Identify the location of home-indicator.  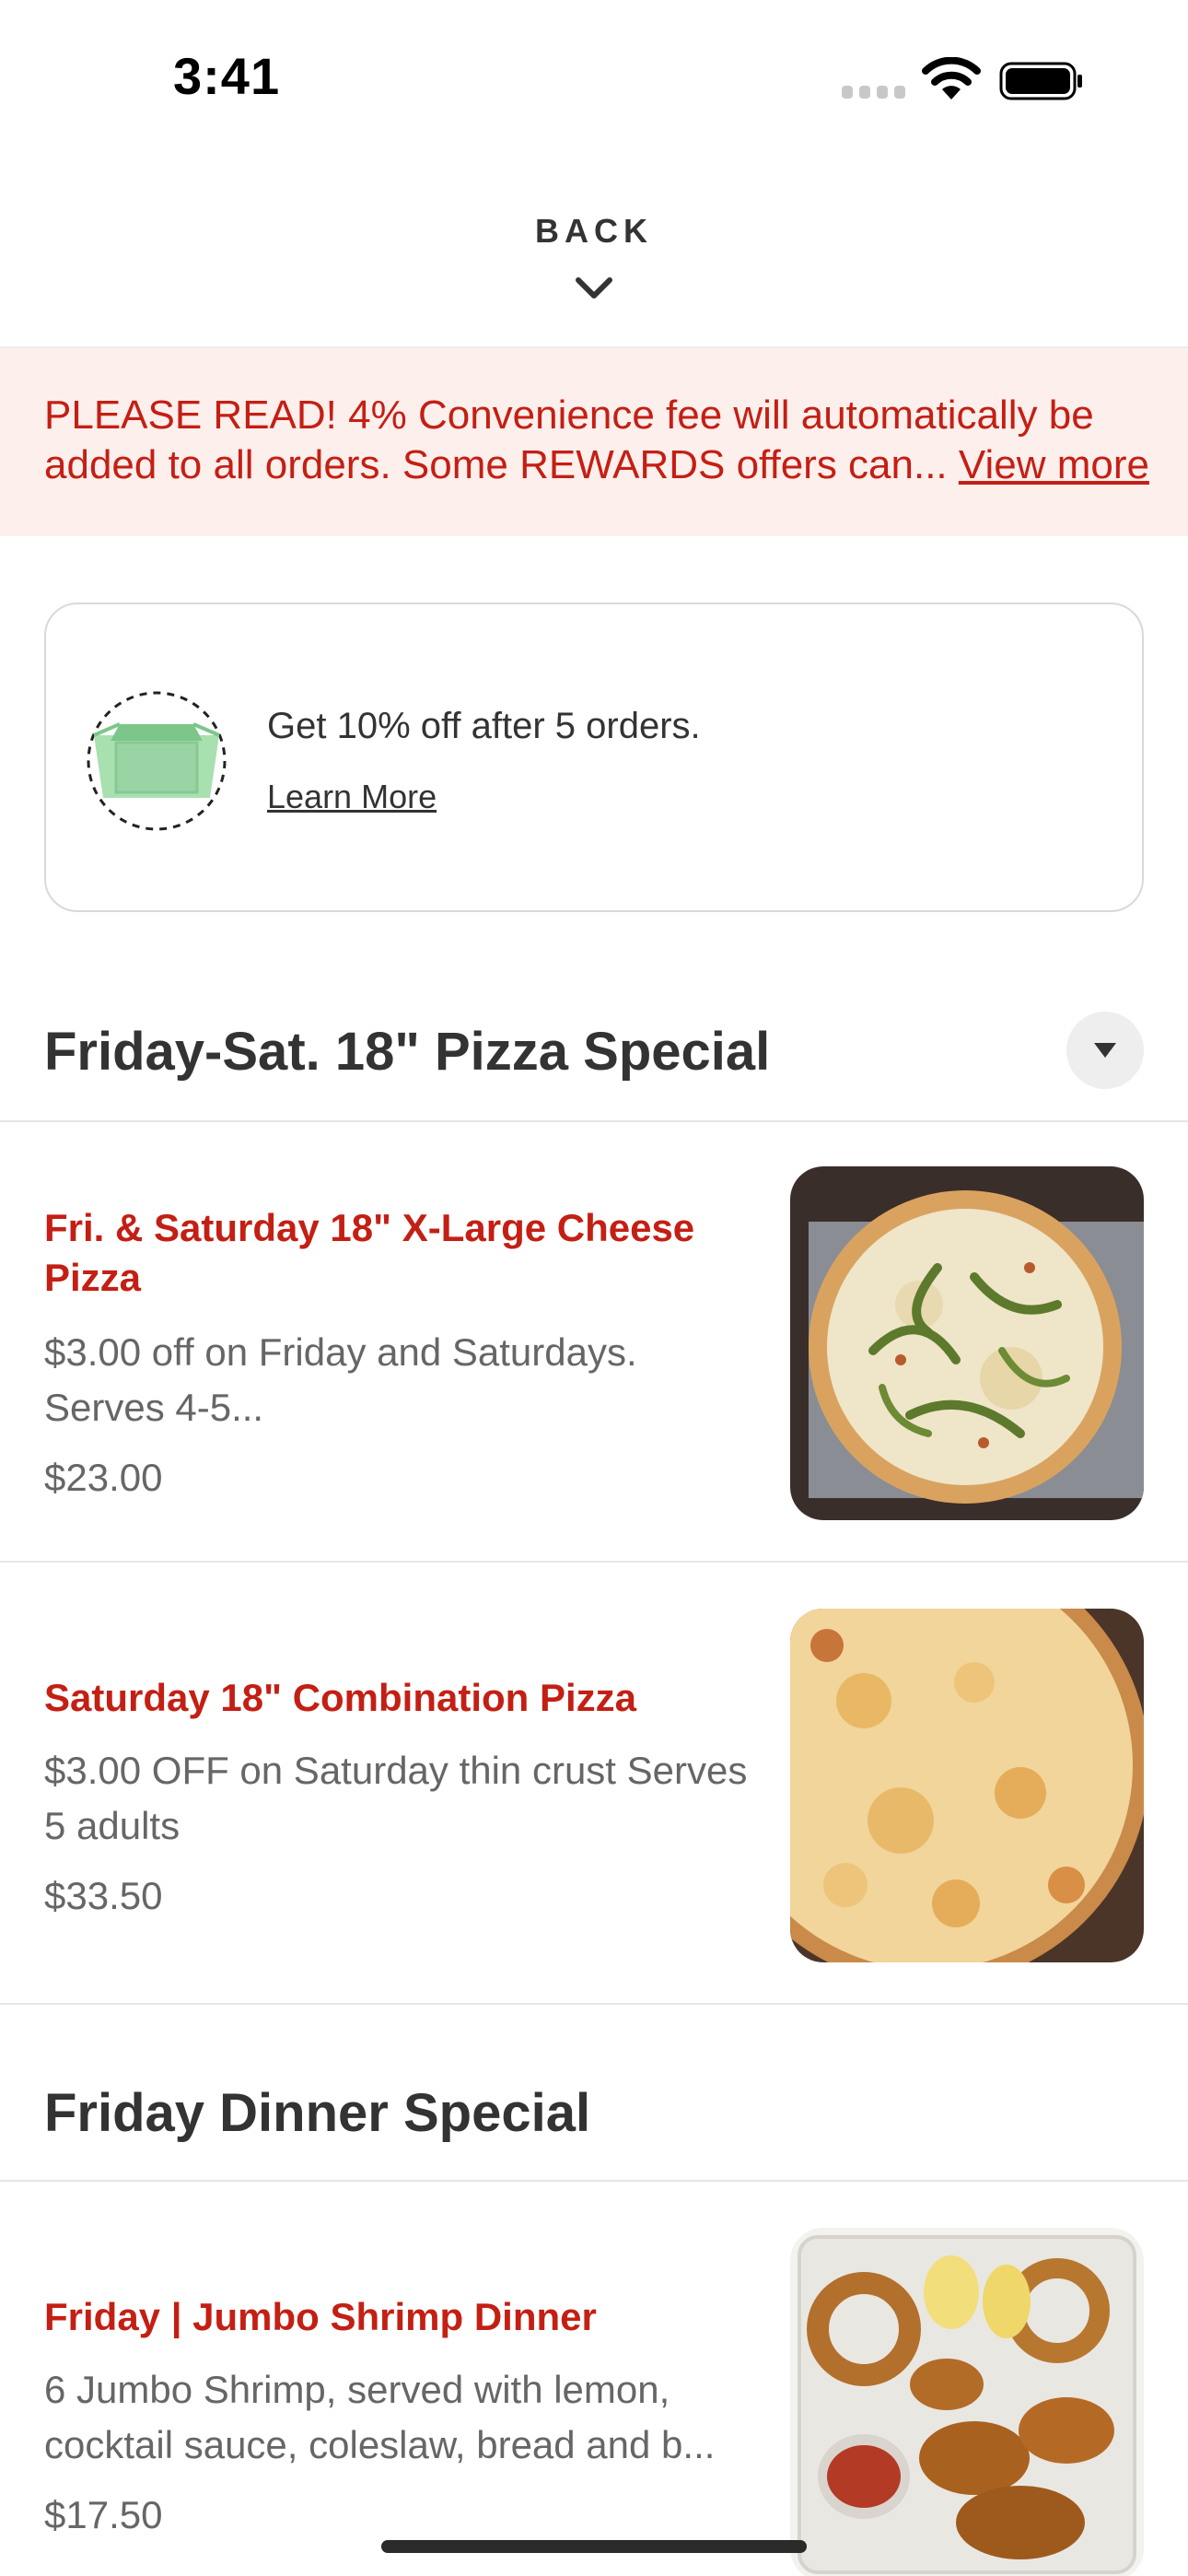
(594, 2546).